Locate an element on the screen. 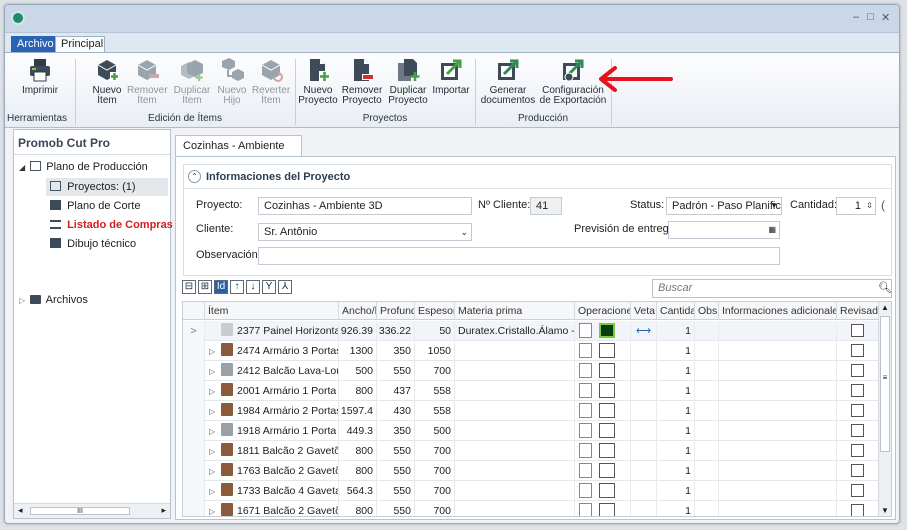  stepper-icon: ⇳ is located at coordinates (869, 206).